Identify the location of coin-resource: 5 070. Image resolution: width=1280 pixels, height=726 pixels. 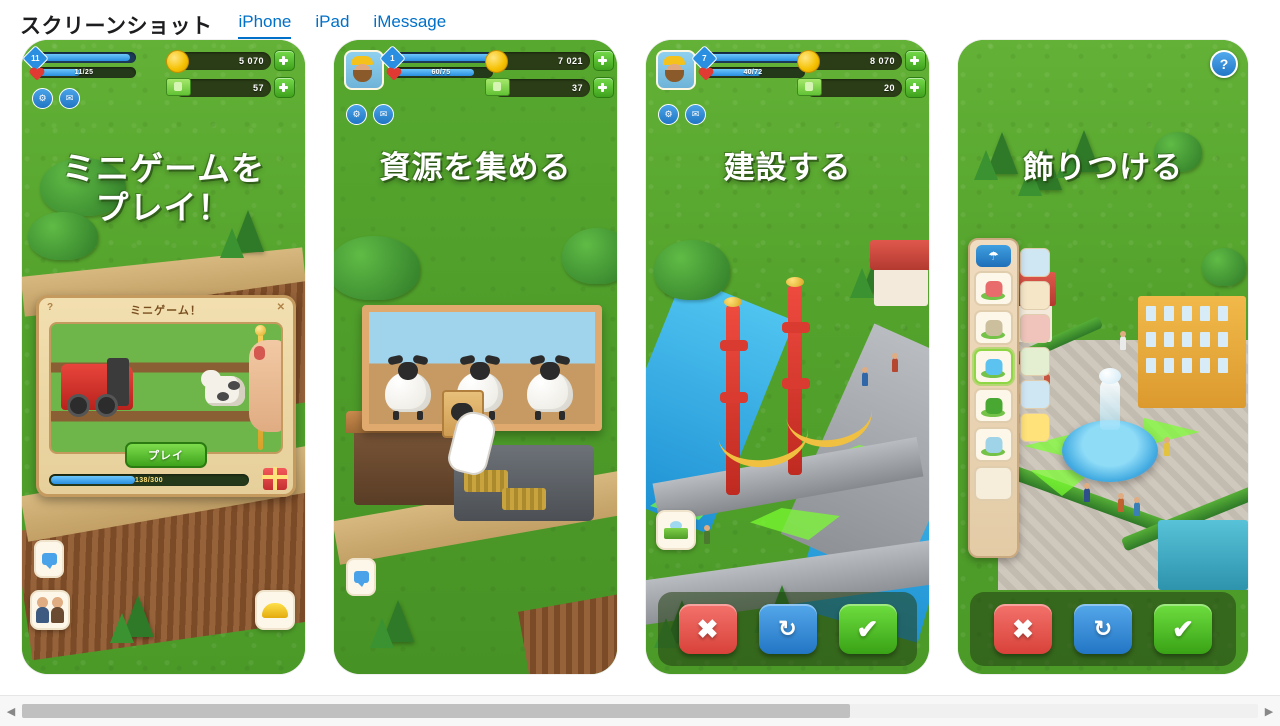
(230, 61).